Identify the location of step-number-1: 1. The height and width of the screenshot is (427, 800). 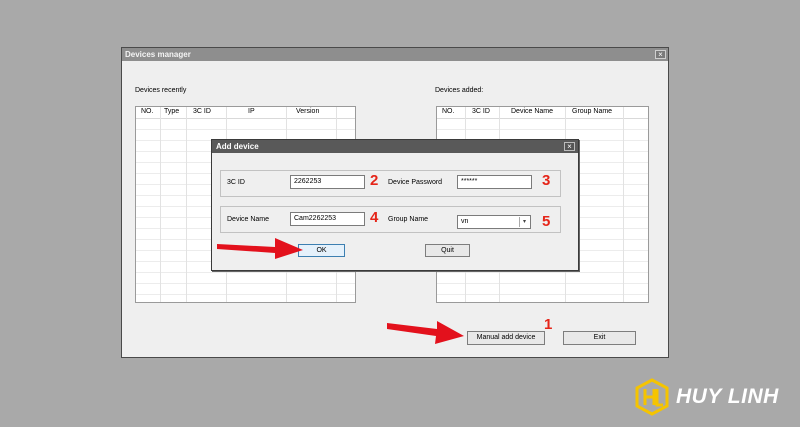
(548, 324).